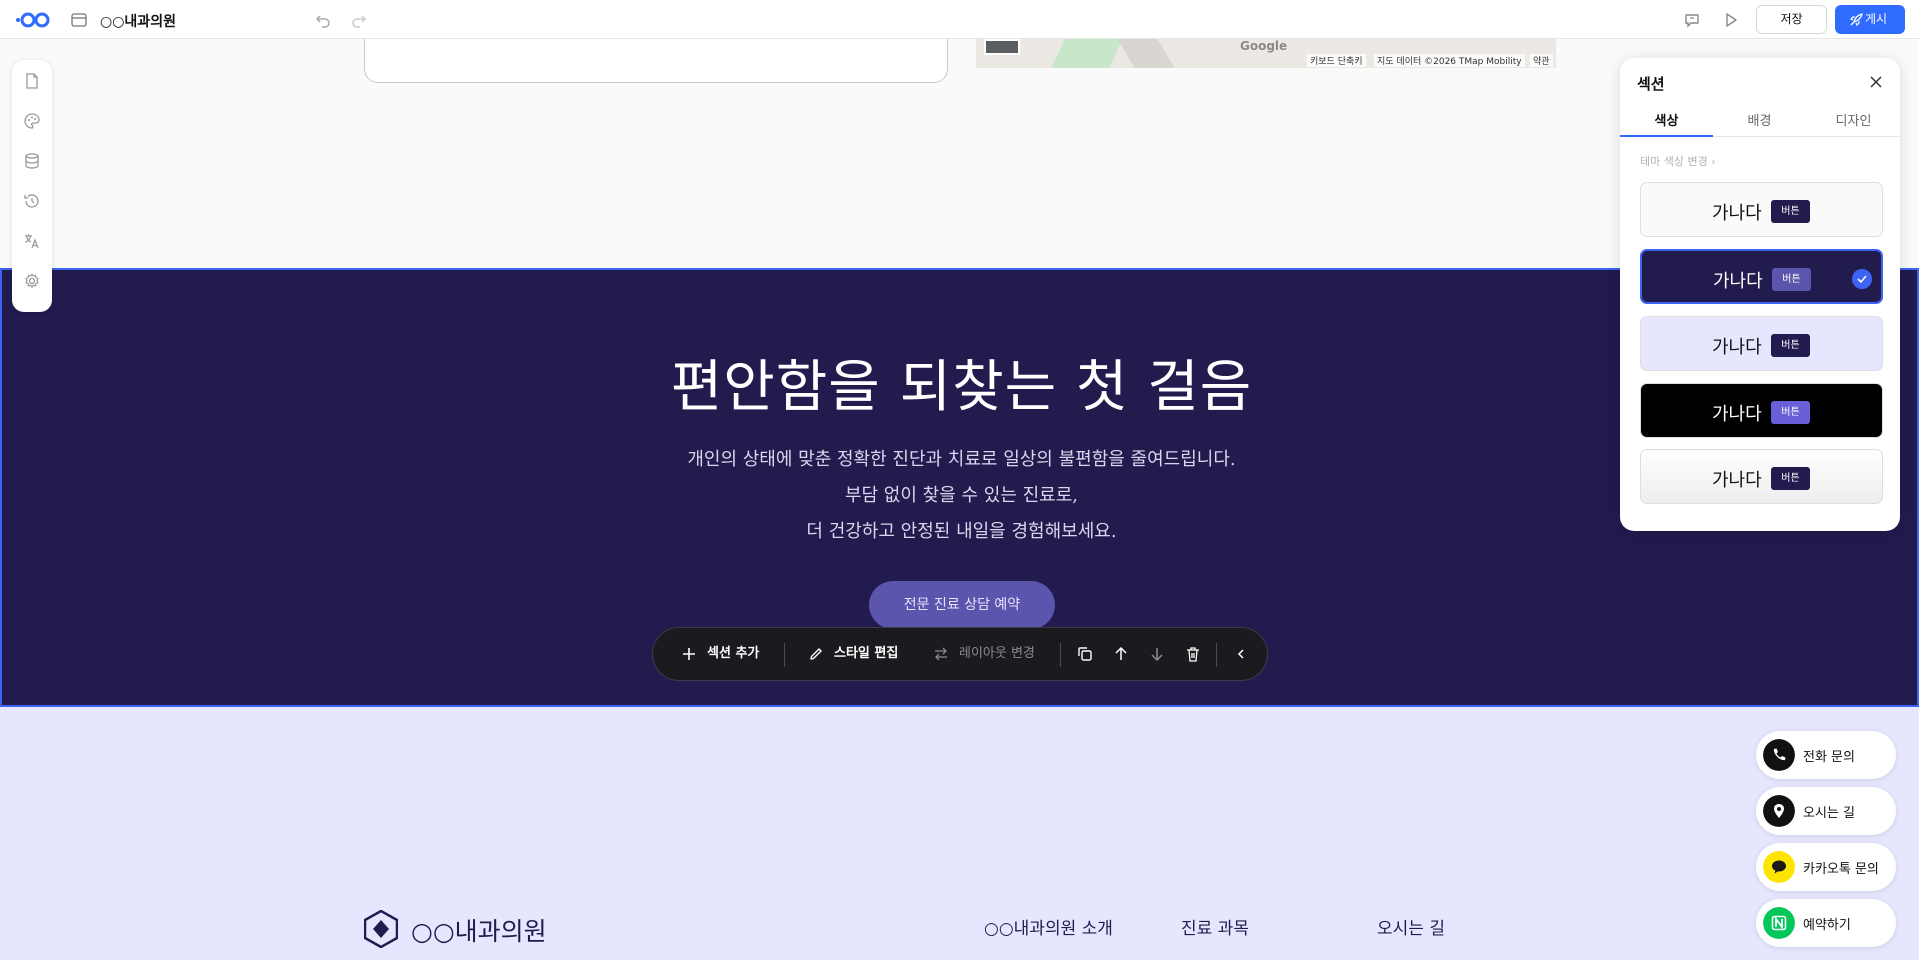 This screenshot has width=1919, height=960. I want to click on phone-icon, so click(1779, 755).